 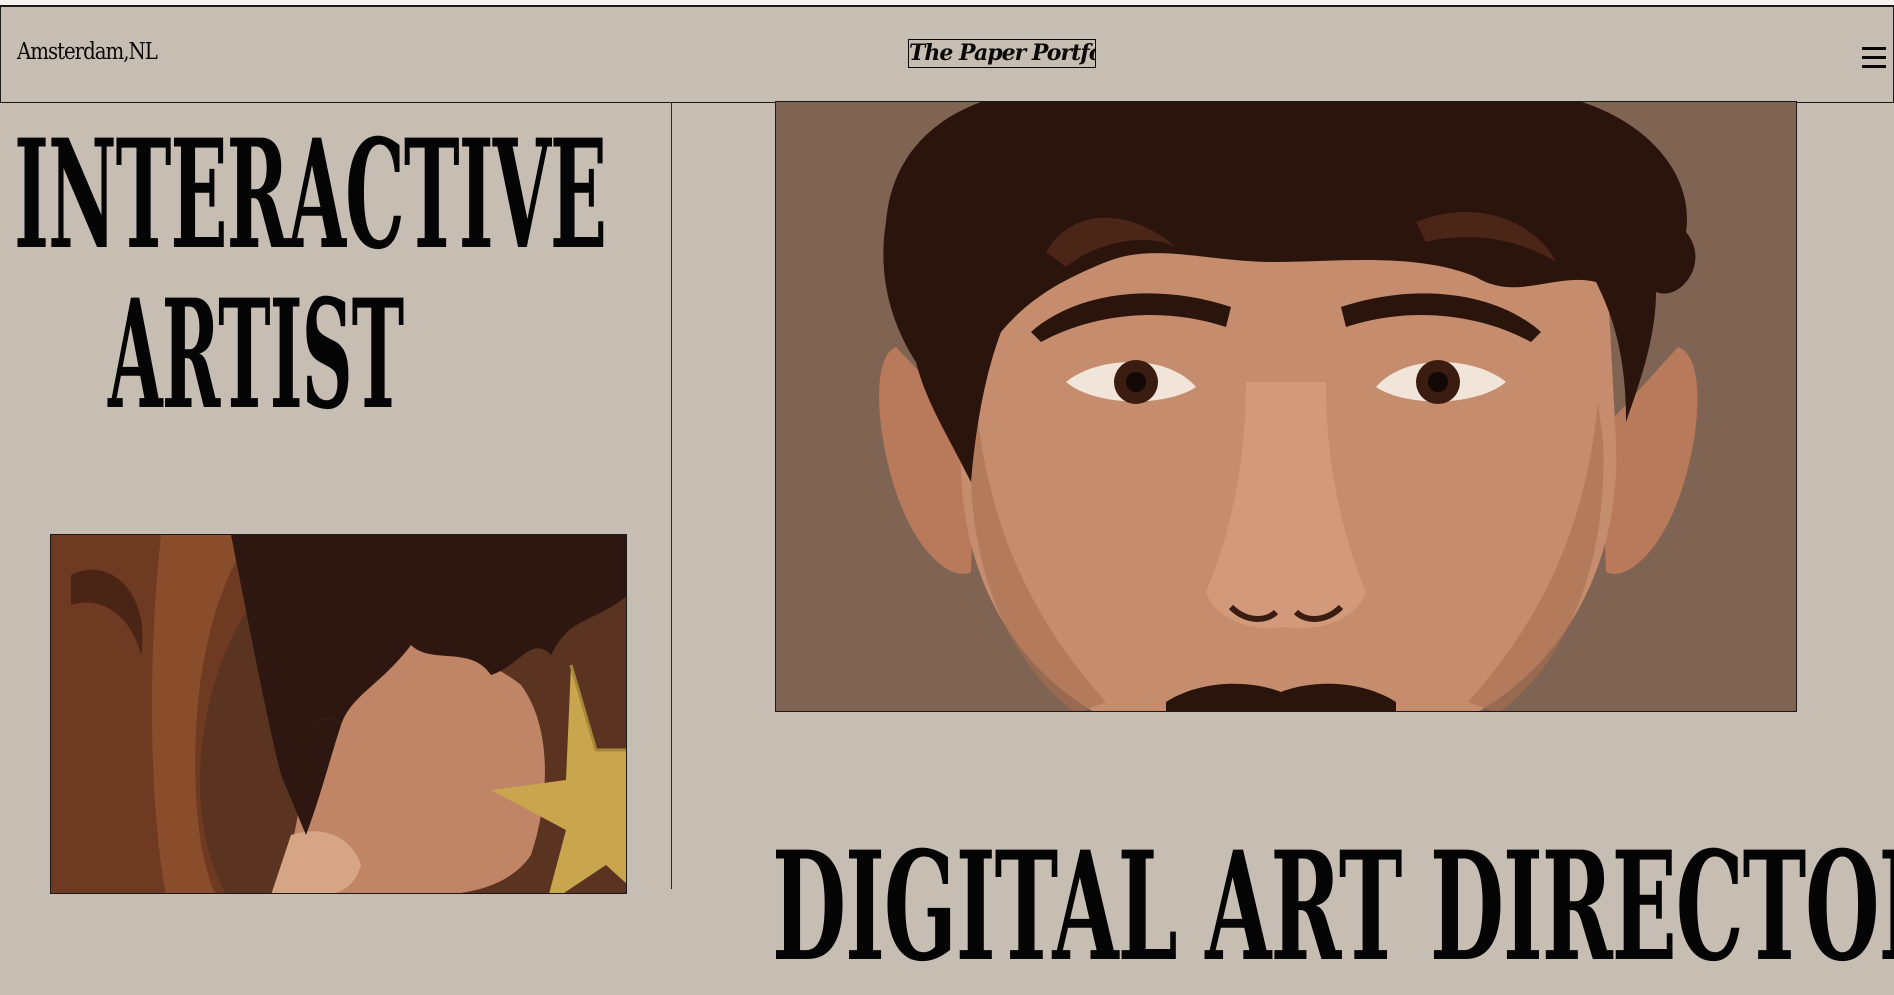 I want to click on site-header: Amsterdam,NL The Paper Portfolio, so click(x=947, y=54).